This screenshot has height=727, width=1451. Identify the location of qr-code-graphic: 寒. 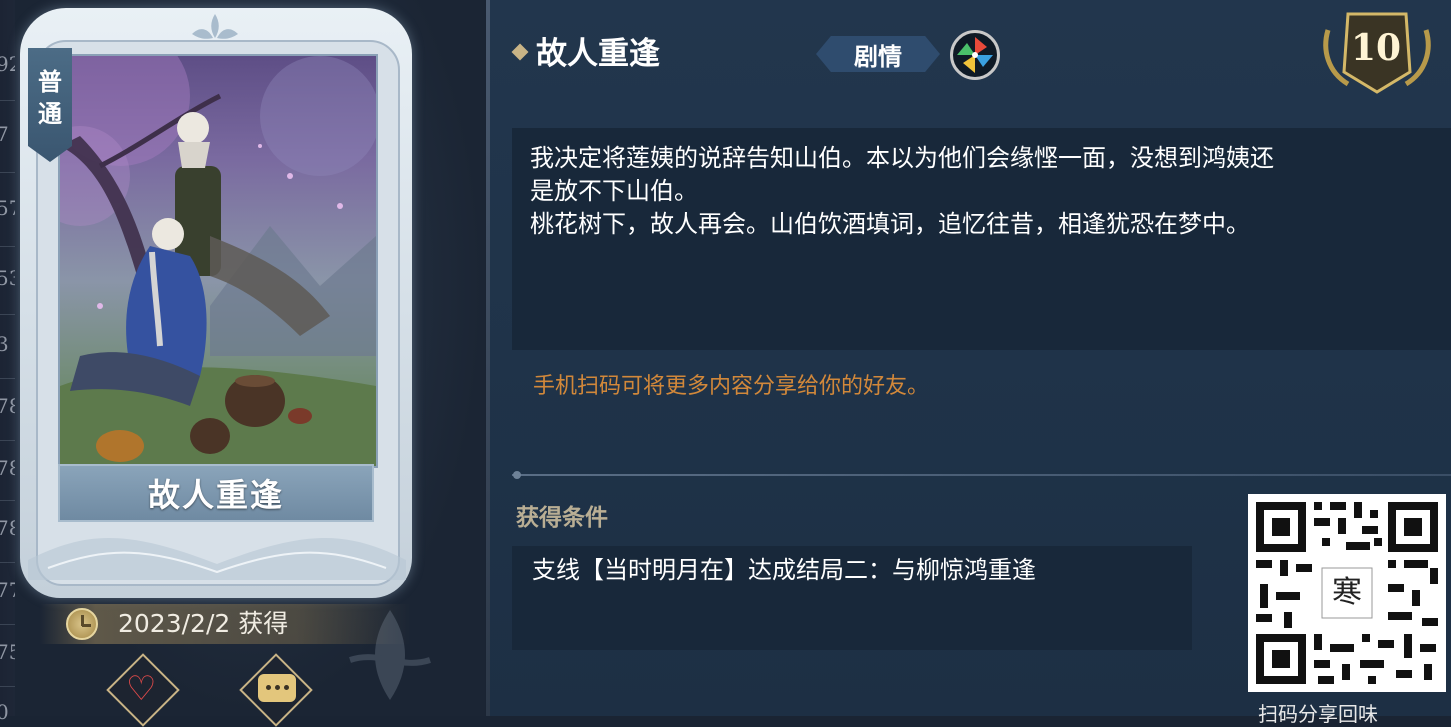
(1347, 593).